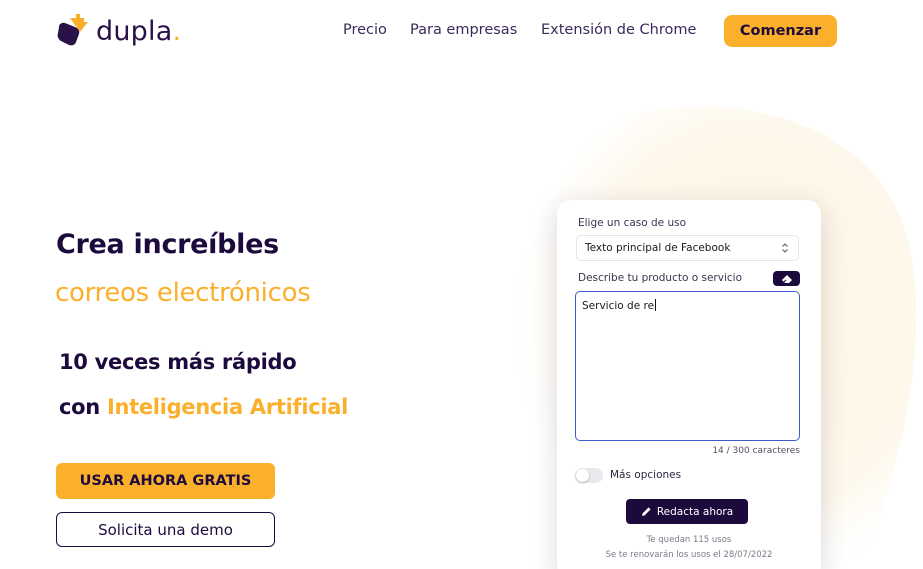  I want to click on brand-name: dupla., so click(139, 31).